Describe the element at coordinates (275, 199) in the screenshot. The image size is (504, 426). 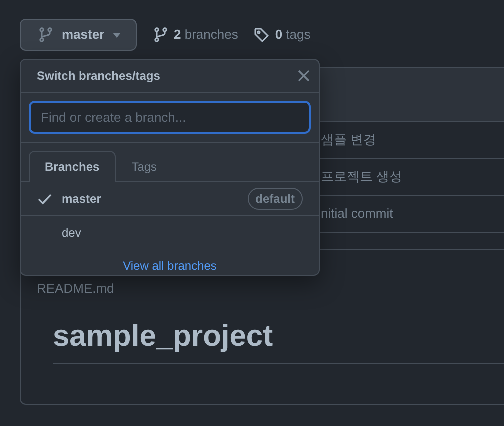
I see `default-label: default` at that location.